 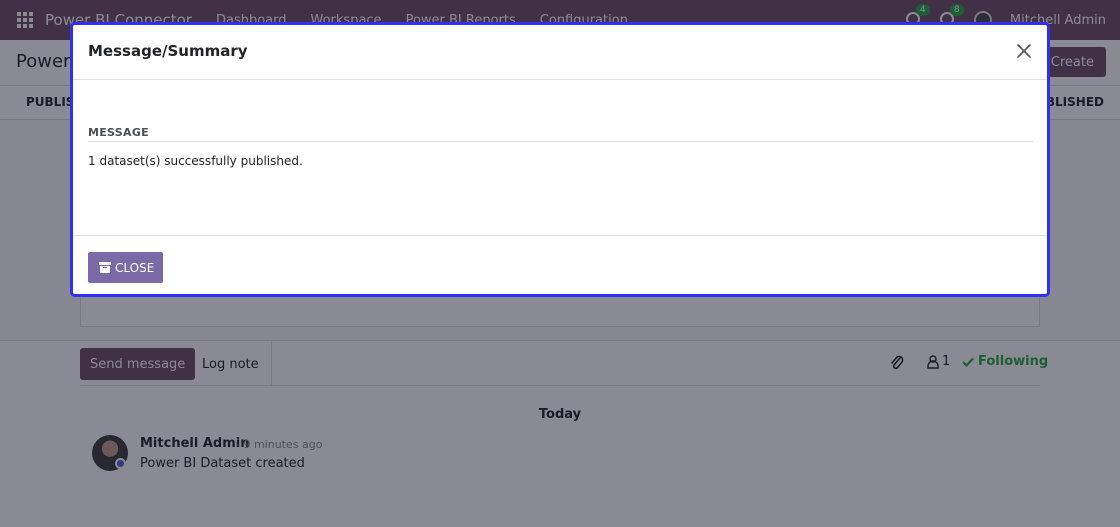 What do you see at coordinates (135, 267) in the screenshot?
I see `close-button-label: CLOSE` at bounding box center [135, 267].